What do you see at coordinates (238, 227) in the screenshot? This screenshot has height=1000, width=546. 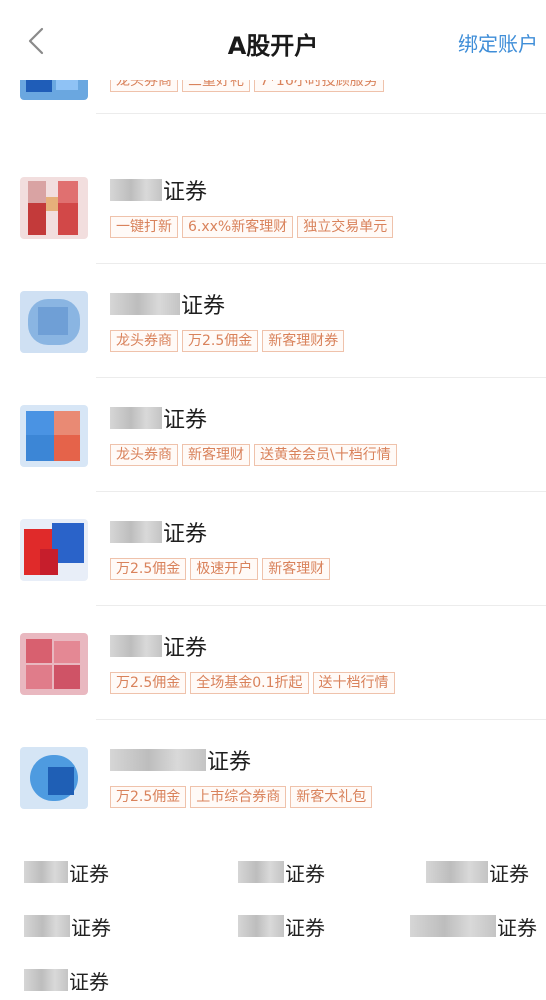 I see `tag: 6.xx%新客理财` at bounding box center [238, 227].